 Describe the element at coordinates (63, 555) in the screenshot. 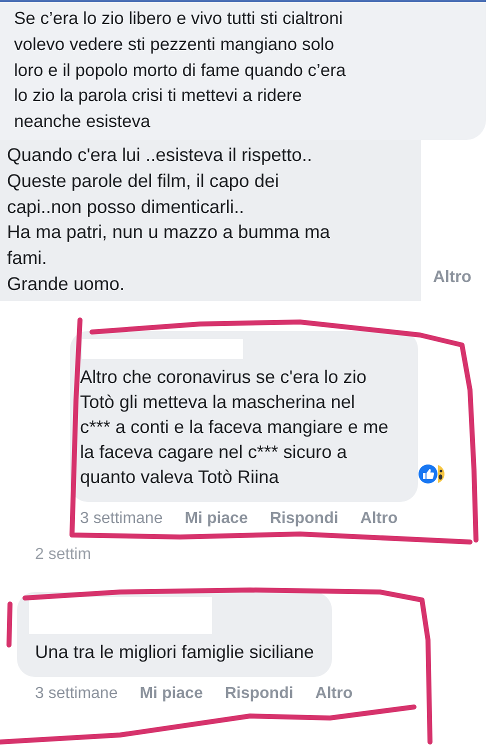

I see `comment-time: 2 settim` at that location.